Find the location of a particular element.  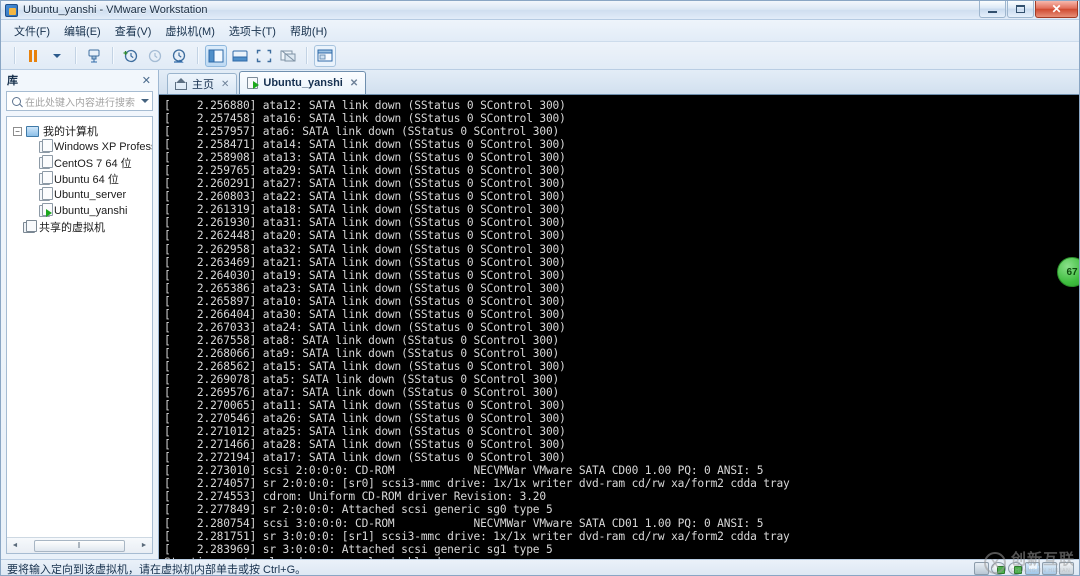

maximize-icon is located at coordinates (1020, 9).